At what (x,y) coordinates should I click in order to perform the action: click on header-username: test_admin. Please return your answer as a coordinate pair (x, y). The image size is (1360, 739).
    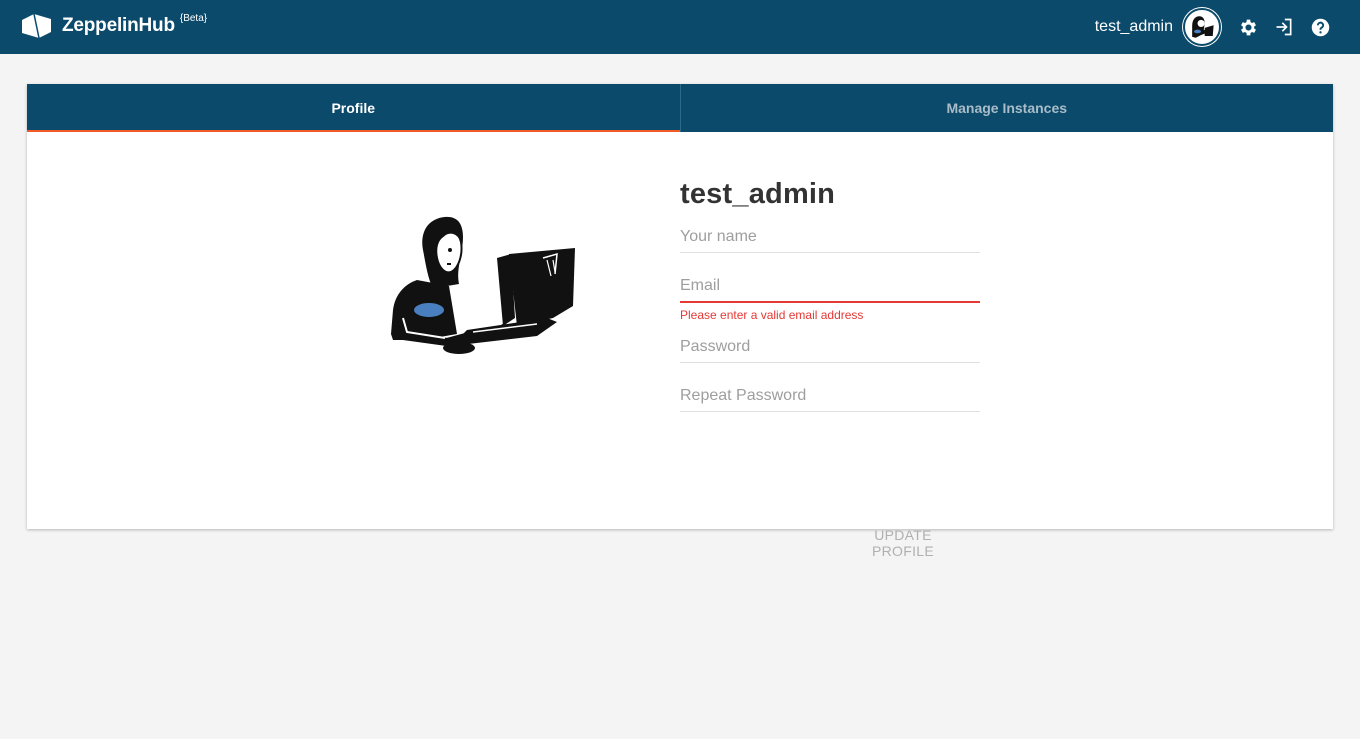
    Looking at the image, I should click on (1134, 27).